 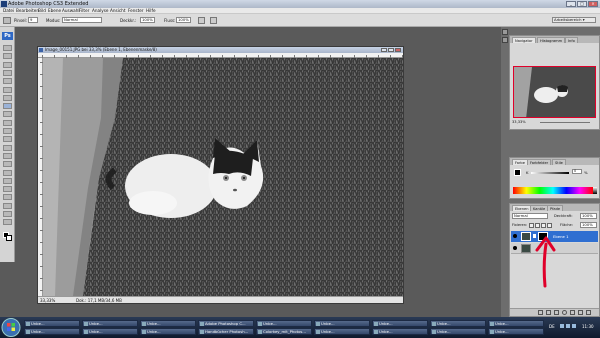 I want to click on history-brush-tool-icon, so click(x=7, y=122).